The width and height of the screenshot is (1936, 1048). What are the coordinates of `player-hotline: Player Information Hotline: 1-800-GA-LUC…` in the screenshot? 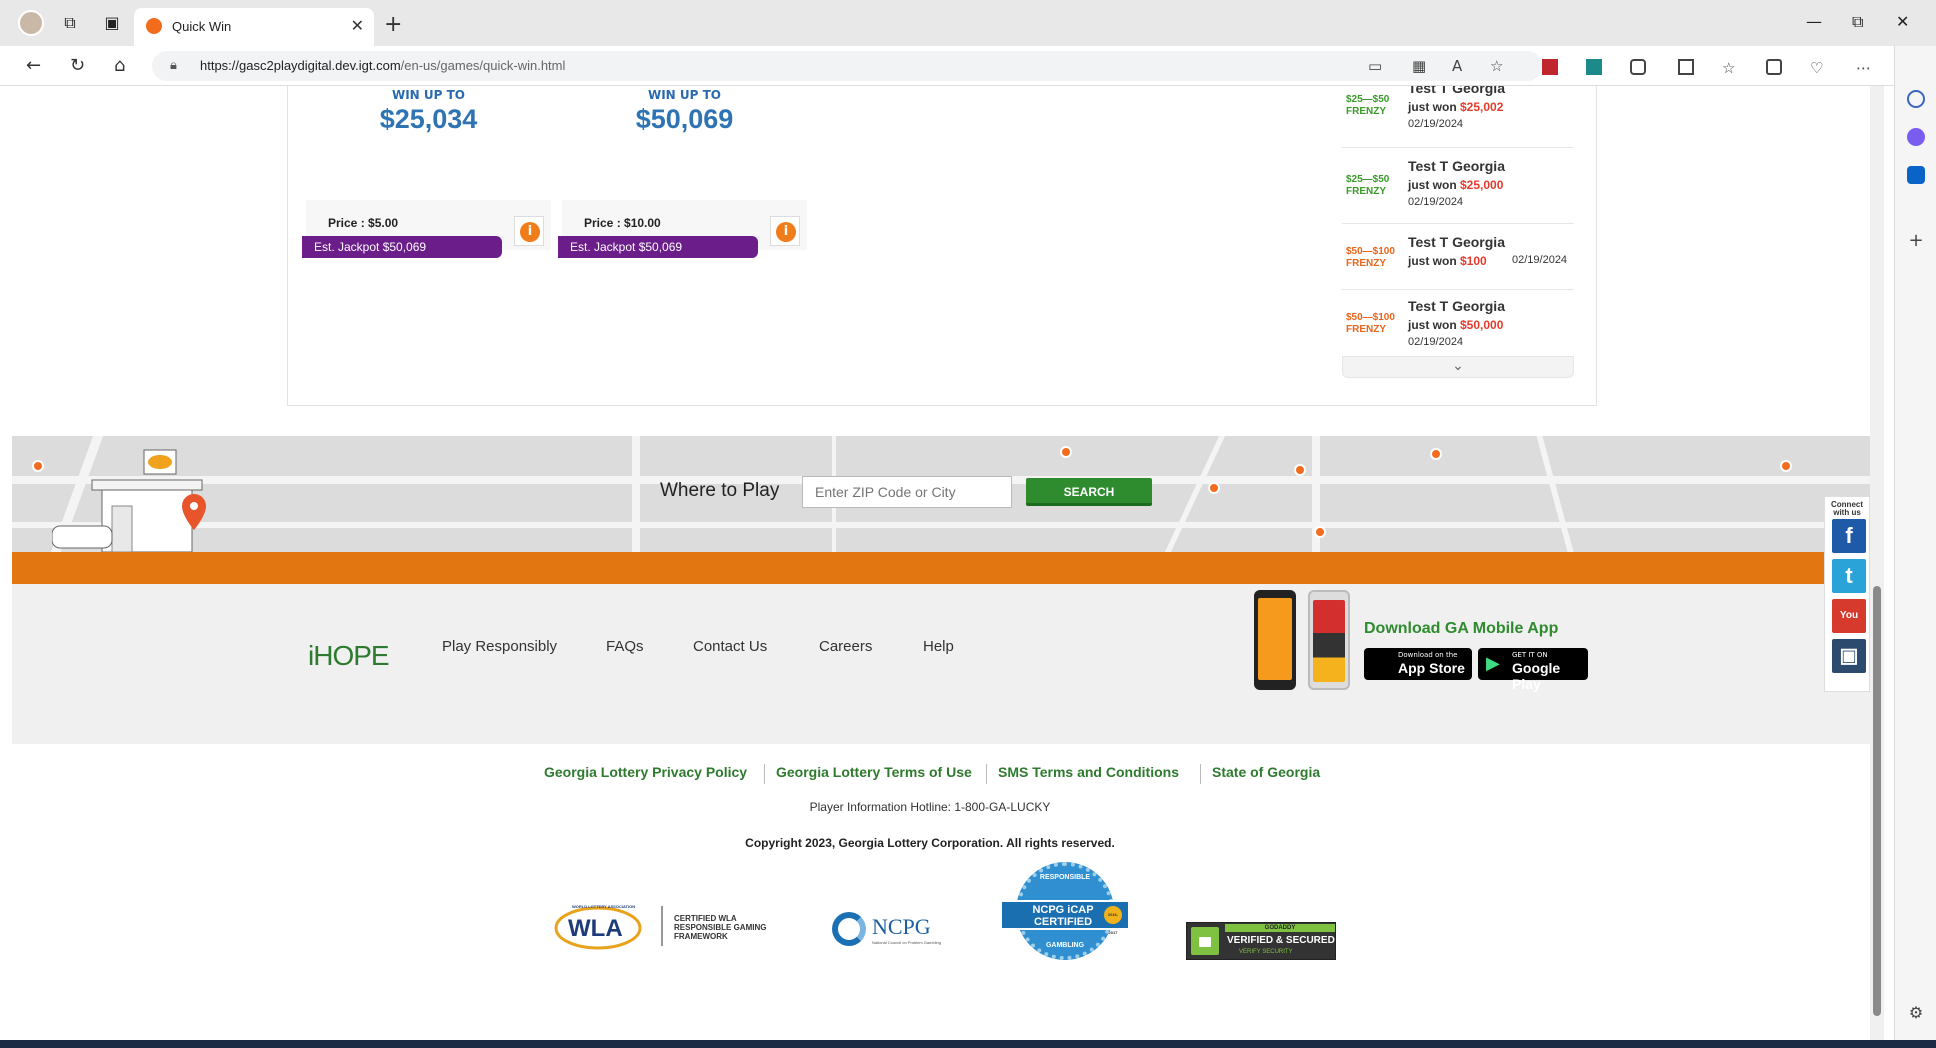 It's located at (930, 807).